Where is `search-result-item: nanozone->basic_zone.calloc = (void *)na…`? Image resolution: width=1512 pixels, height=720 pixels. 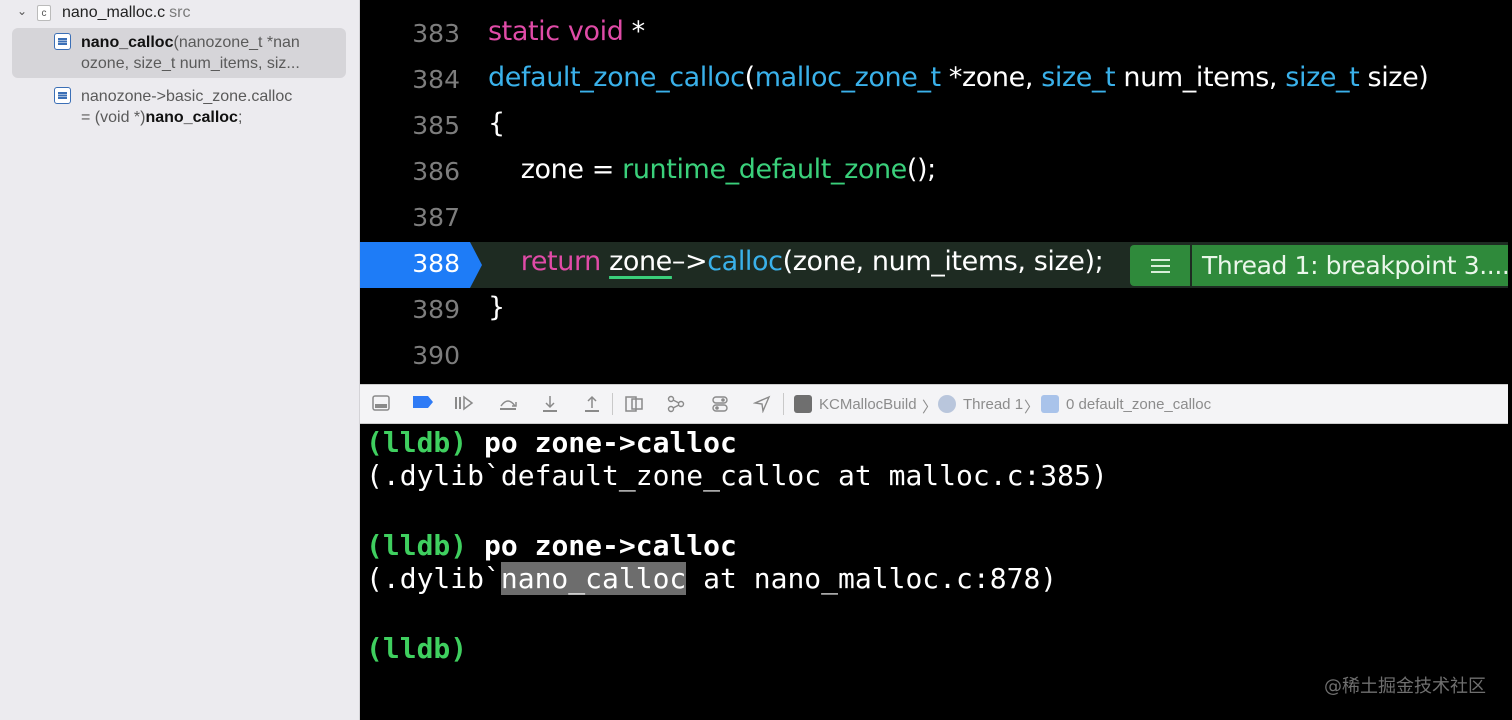 search-result-item: nanozone->basic_zone.calloc = (void *)na… is located at coordinates (179, 105).